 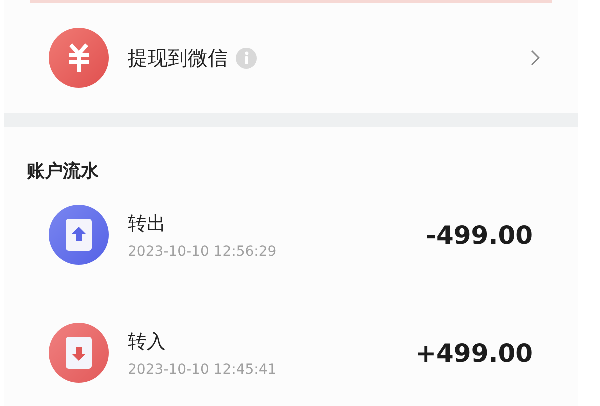 What do you see at coordinates (147, 342) in the screenshot?
I see `transaction-title: 转入` at bounding box center [147, 342].